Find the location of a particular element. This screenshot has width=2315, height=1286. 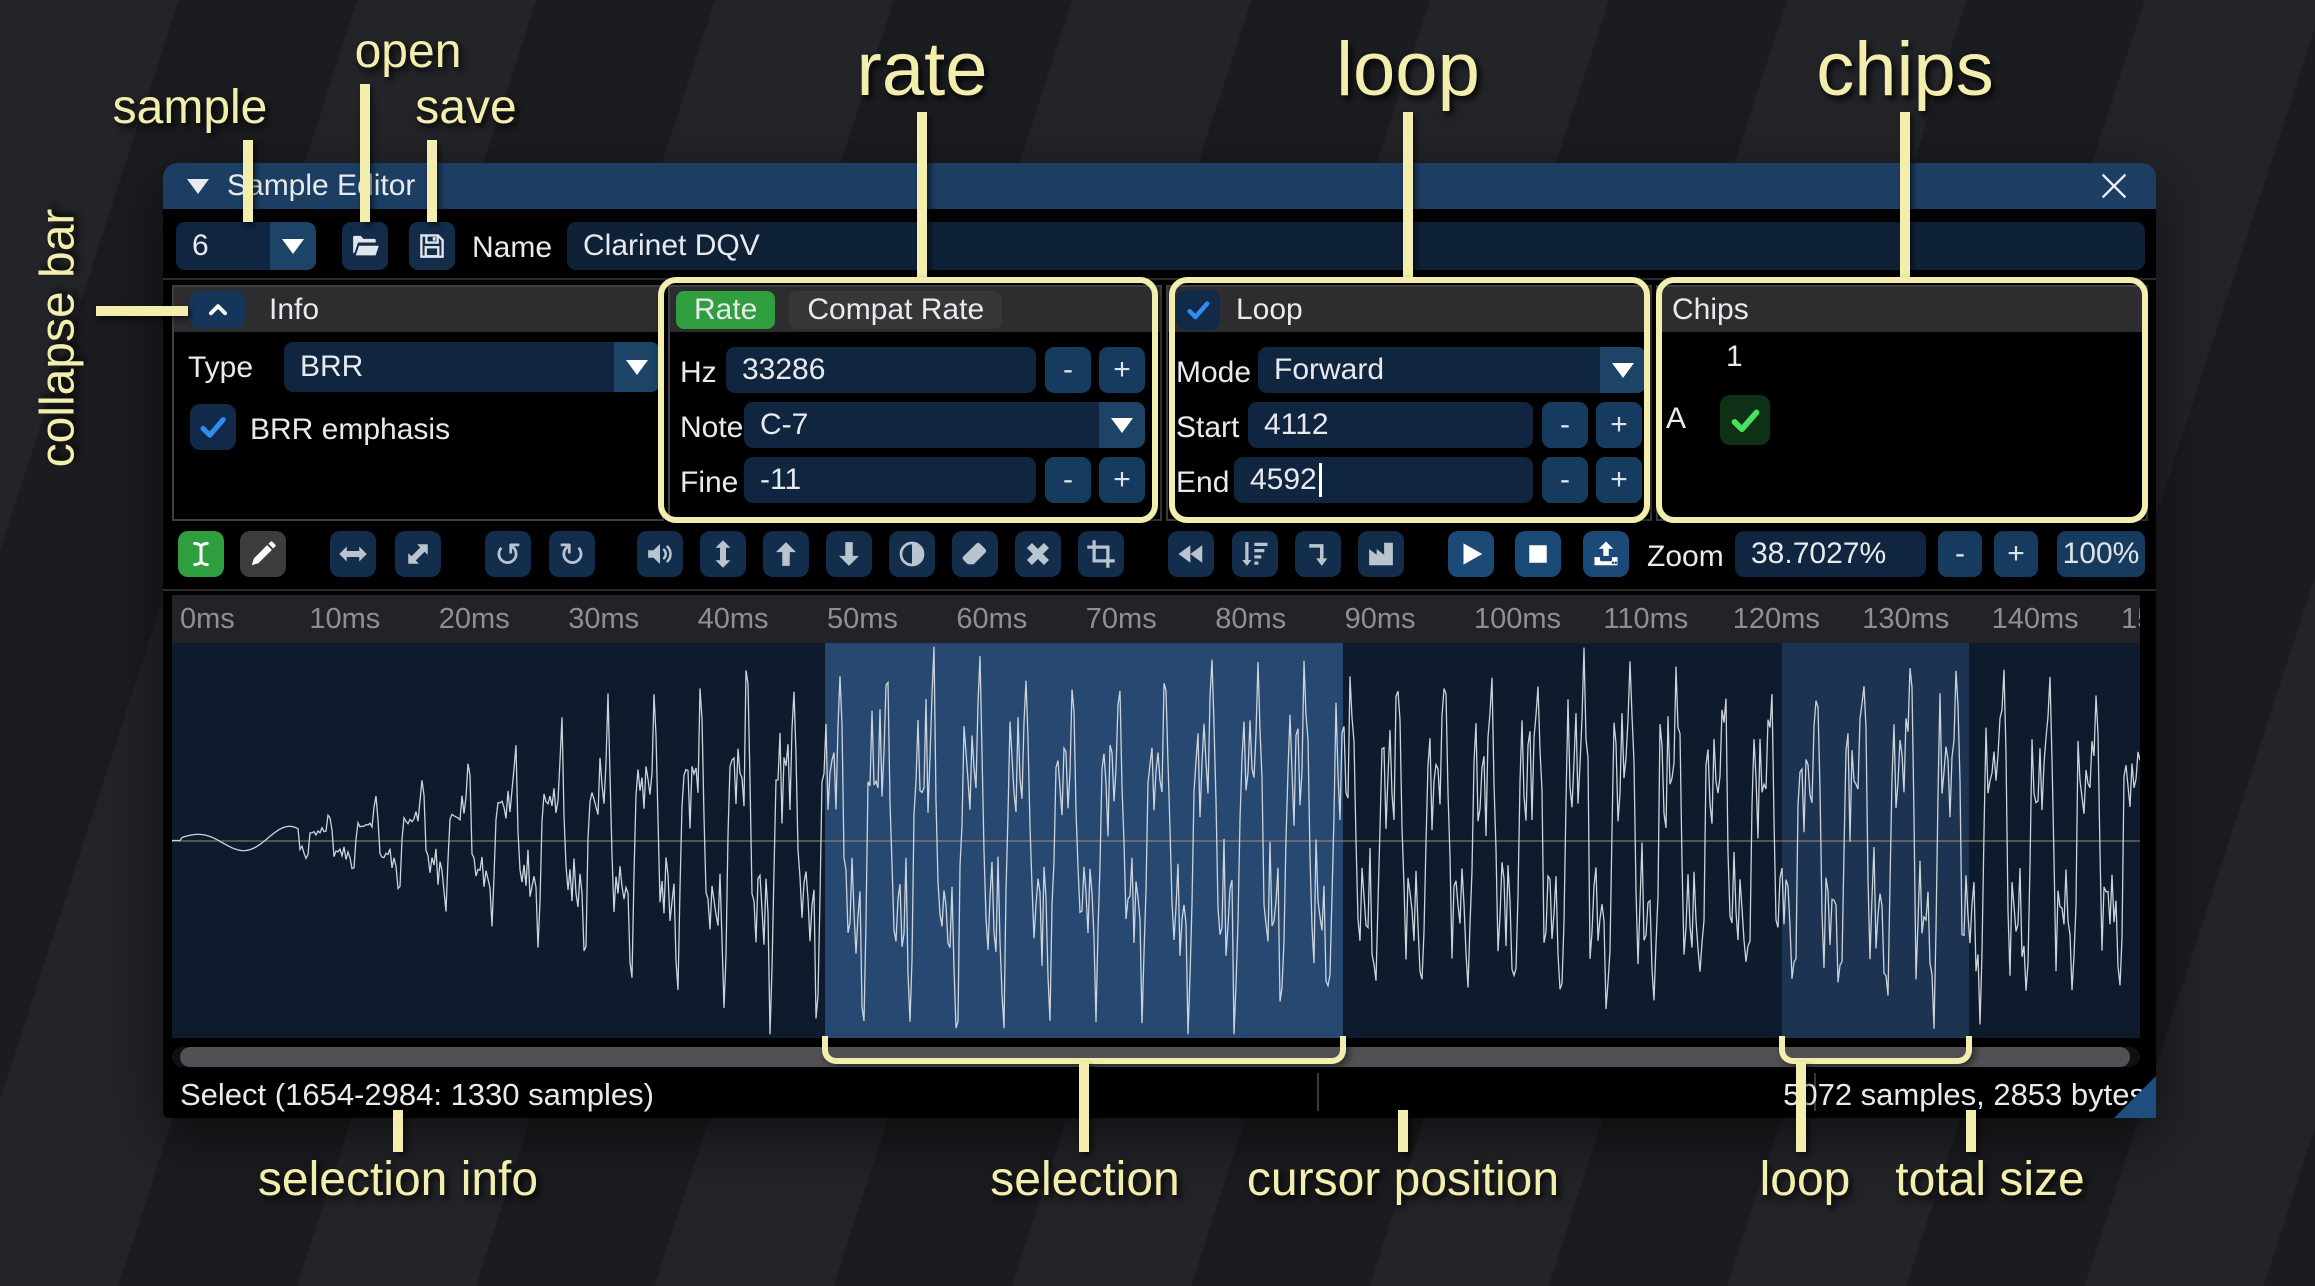

edit-mode-draw-button is located at coordinates (263, 554).